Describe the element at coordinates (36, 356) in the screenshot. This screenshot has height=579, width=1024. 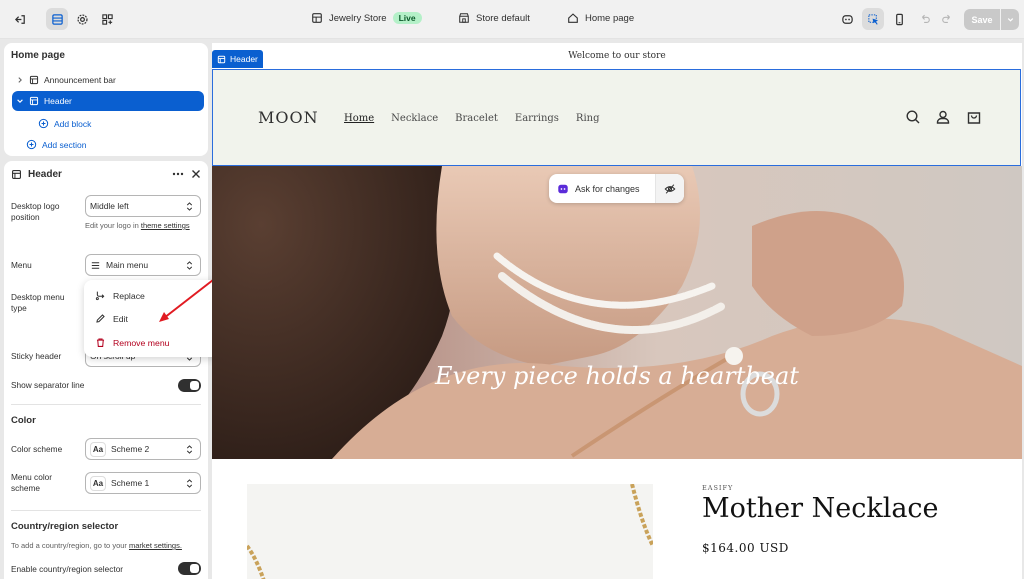
I see `sticky-header-label: Sticky header` at that location.